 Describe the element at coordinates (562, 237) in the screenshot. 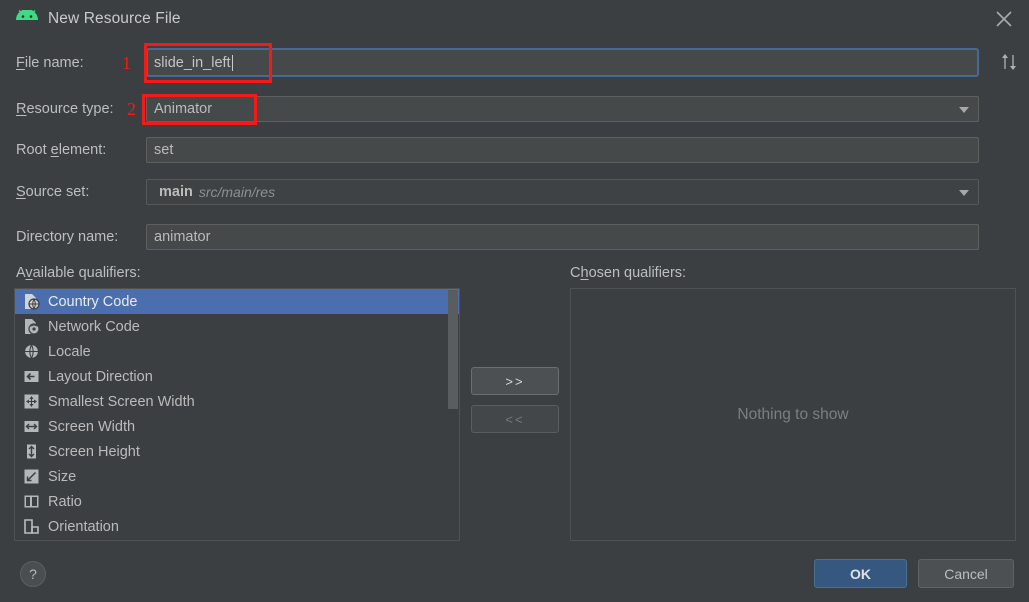

I see `directory-name-input: animator` at that location.